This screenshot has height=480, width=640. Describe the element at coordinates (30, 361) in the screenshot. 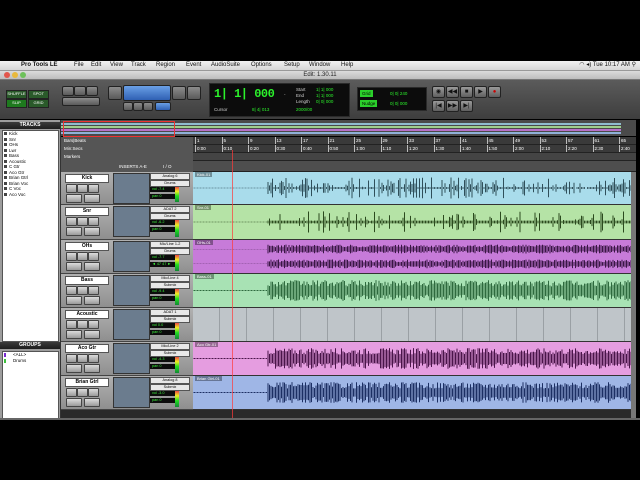

I see `group-list-item: Drums` at that location.